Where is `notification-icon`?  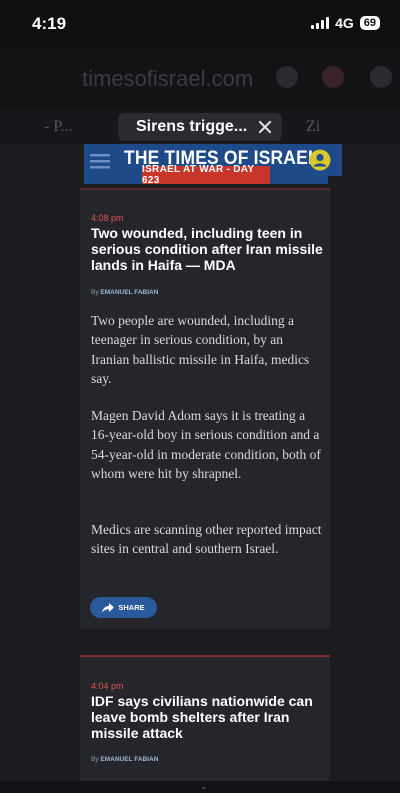 notification-icon is located at coordinates (287, 77).